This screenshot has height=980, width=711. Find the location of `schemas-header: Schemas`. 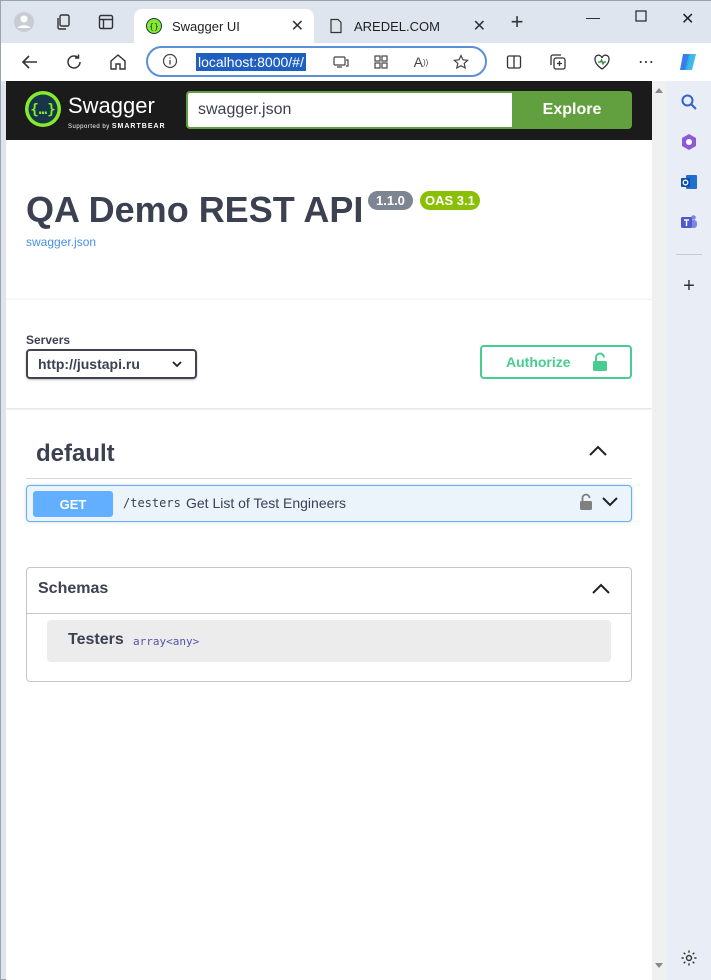

schemas-header: Schemas is located at coordinates (329, 591).